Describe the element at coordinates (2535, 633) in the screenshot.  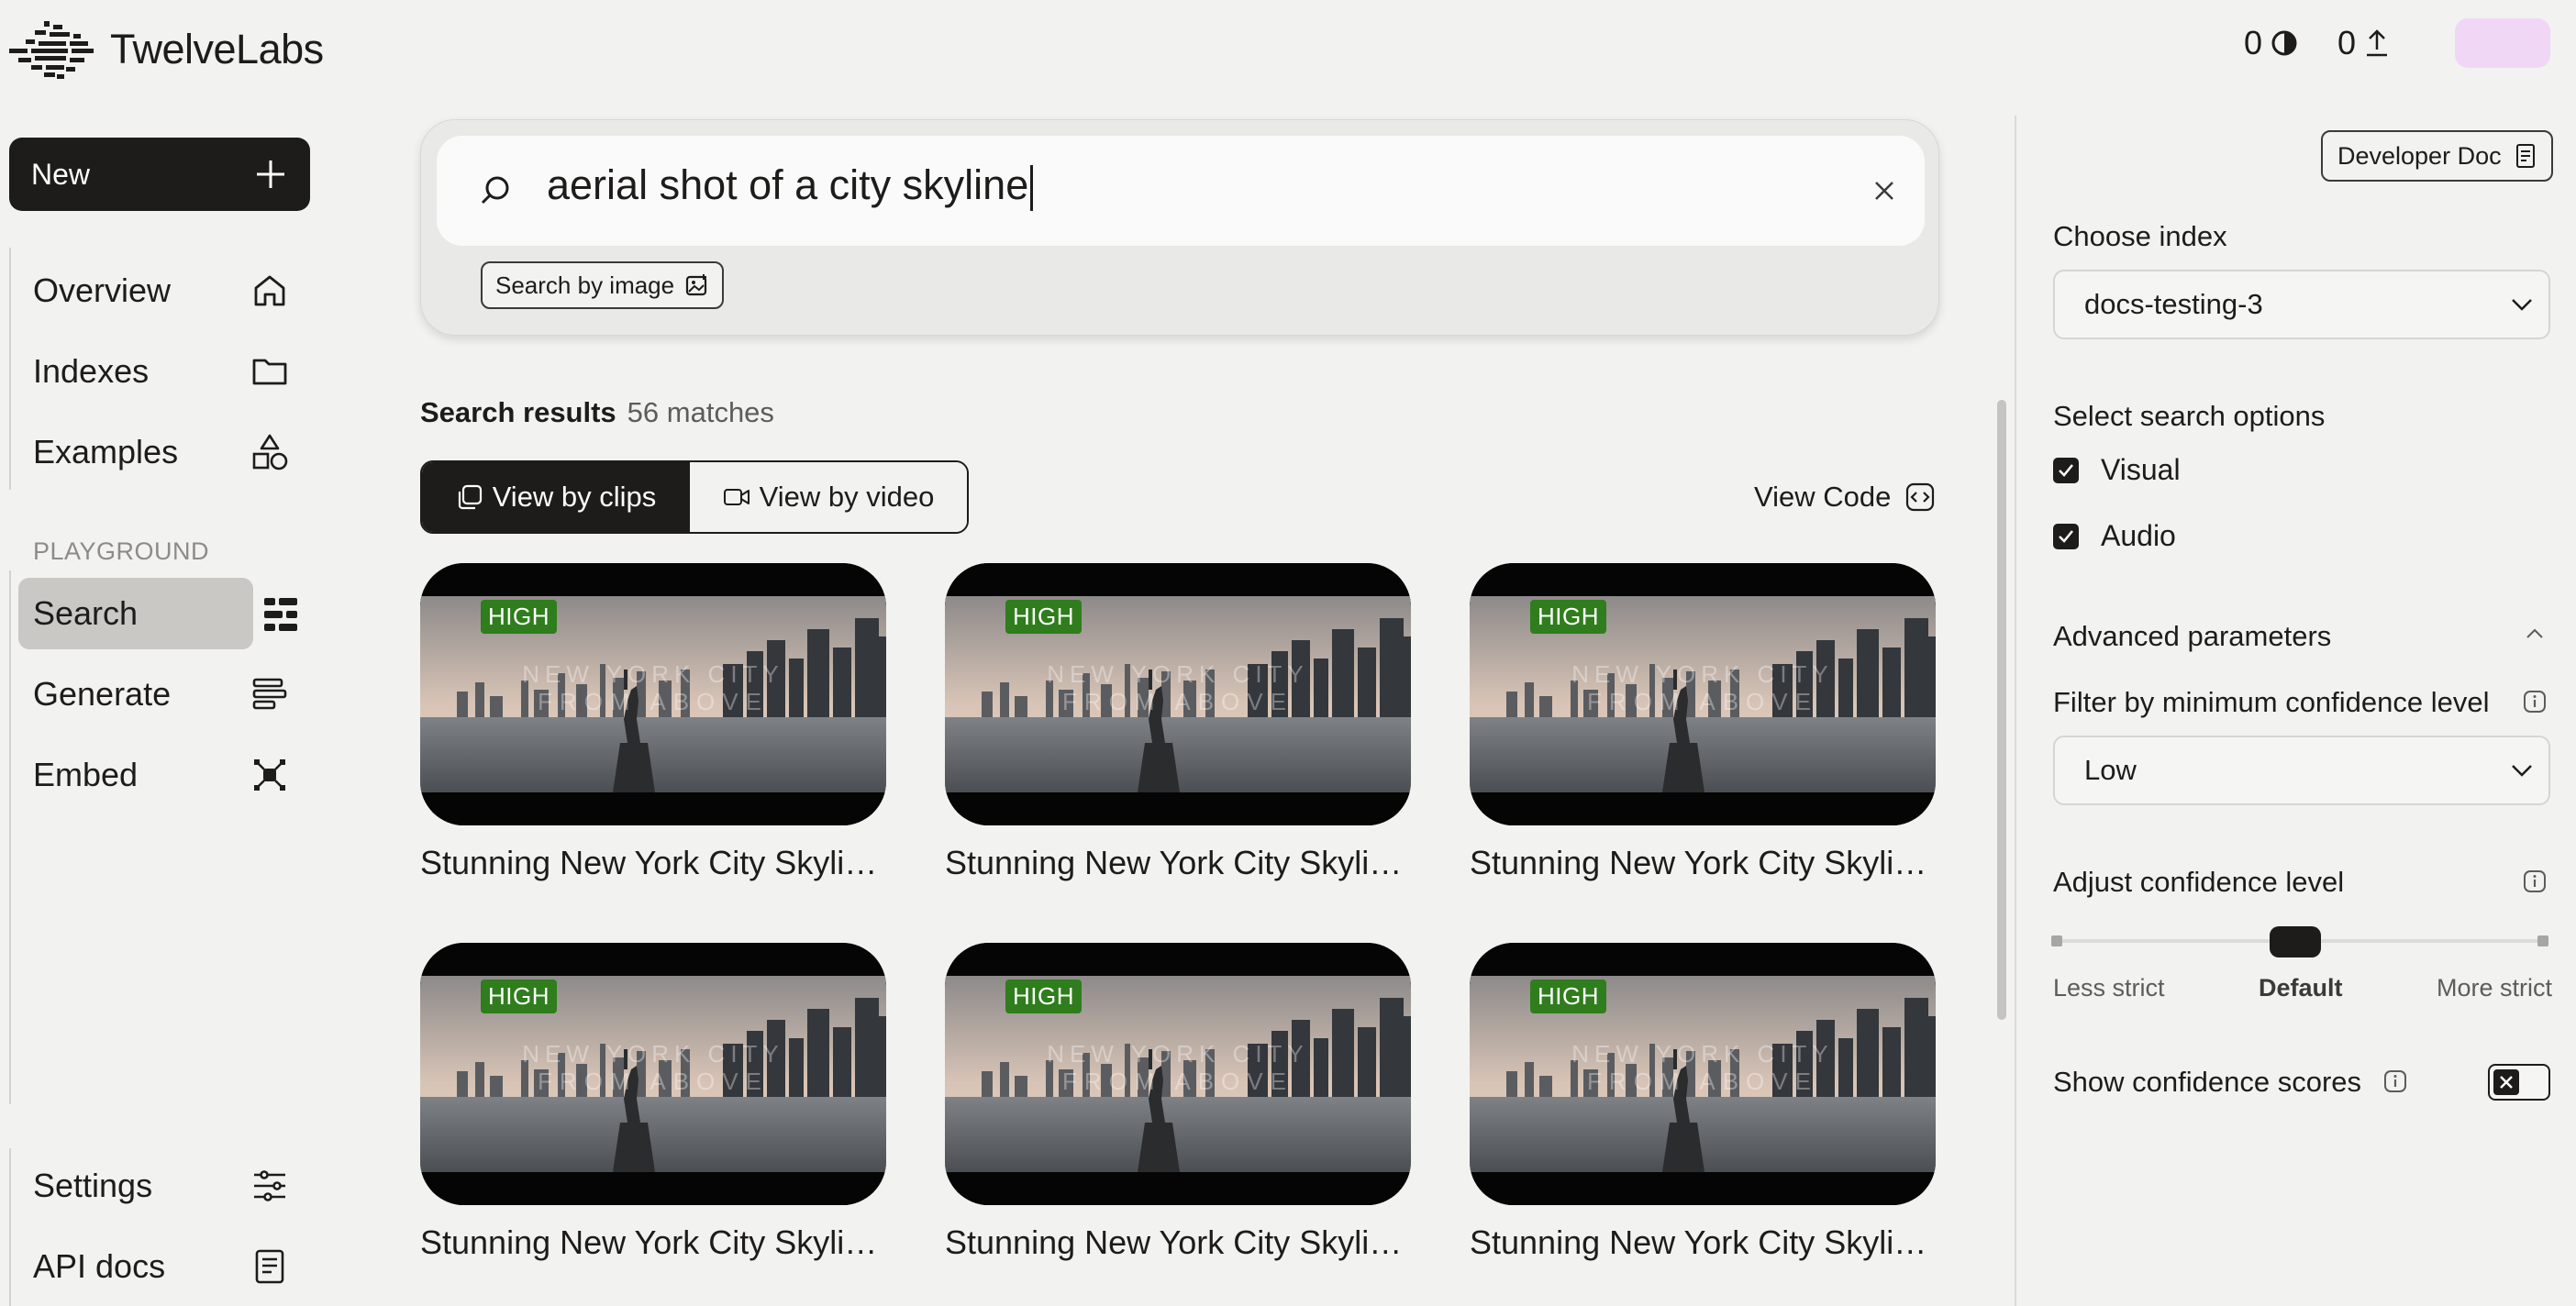
I see `chevron-up-icon` at that location.